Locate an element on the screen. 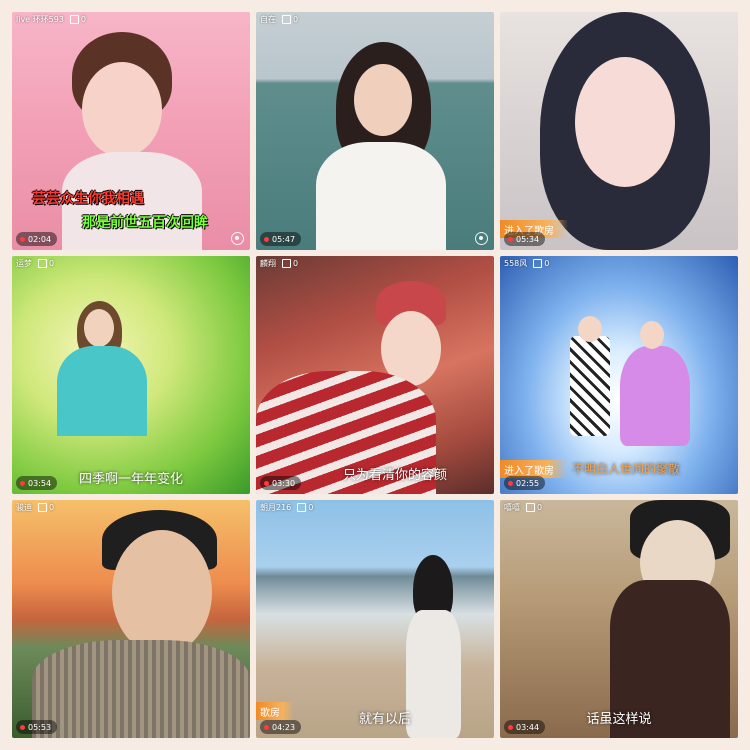 The image size is (750, 750). duration: 04:23 is located at coordinates (284, 727).